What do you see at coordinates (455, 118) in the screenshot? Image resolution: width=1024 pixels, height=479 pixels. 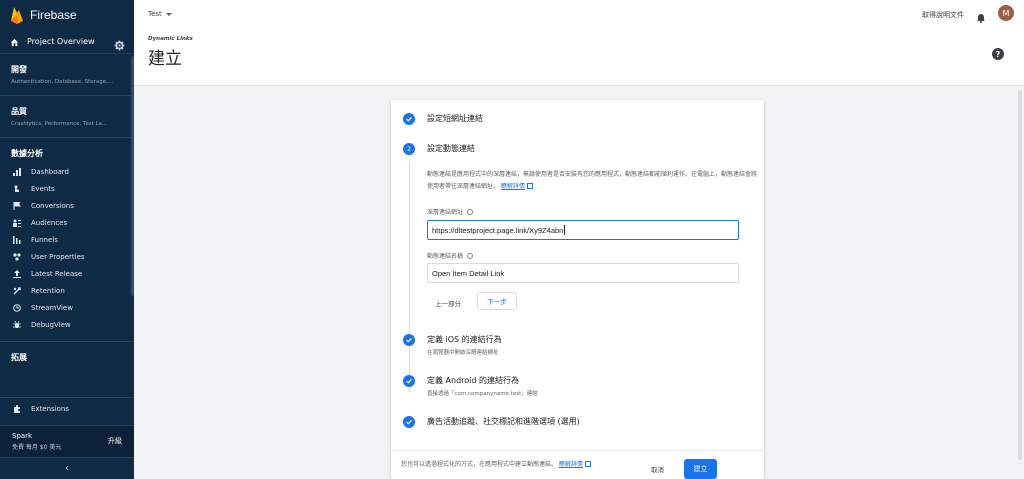 I see `step-title: 設定短網址連結` at bounding box center [455, 118].